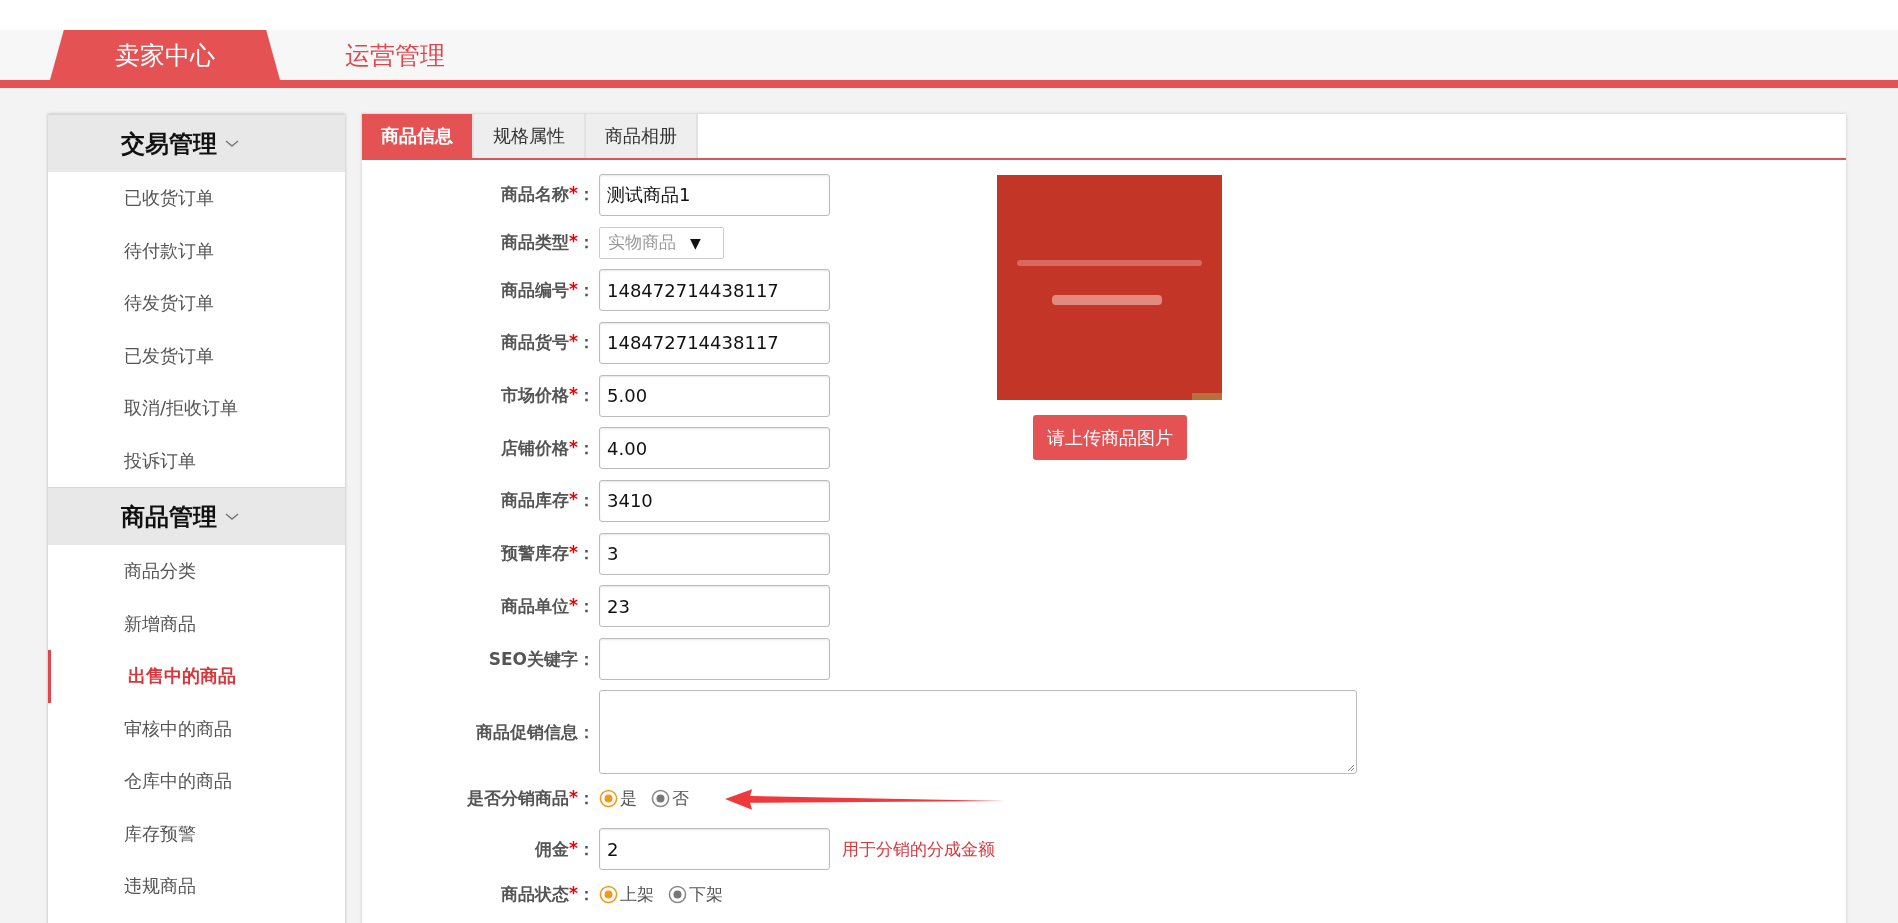  What do you see at coordinates (196, 571) in the screenshot?
I see `sidebar-item: 商品分类` at bounding box center [196, 571].